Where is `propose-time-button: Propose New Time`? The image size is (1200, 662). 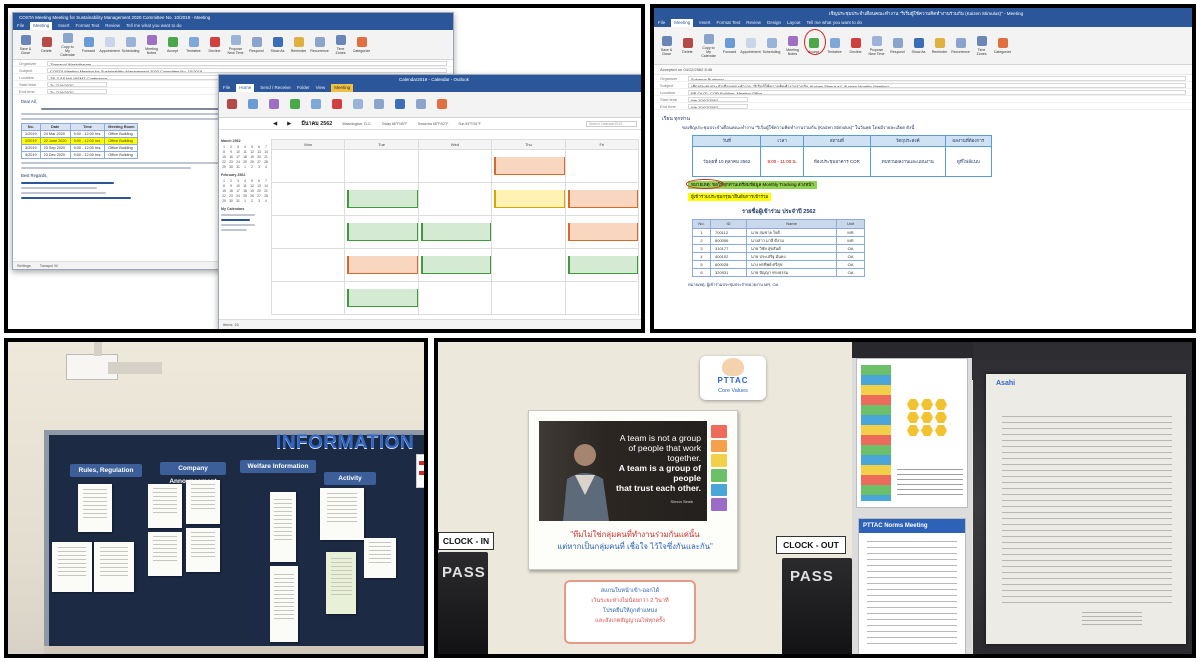
propose-time-button: Propose New Time is located at coordinates (876, 45).